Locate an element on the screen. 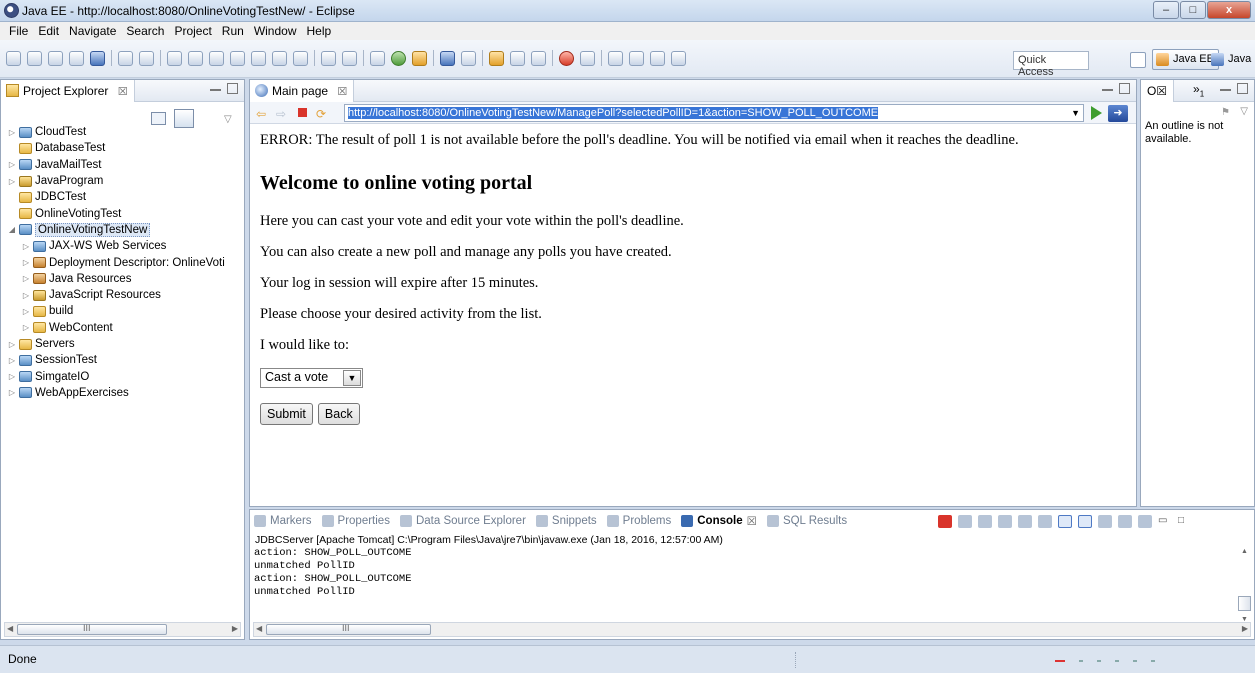  use-step-filters-icon is located at coordinates (349, 58).